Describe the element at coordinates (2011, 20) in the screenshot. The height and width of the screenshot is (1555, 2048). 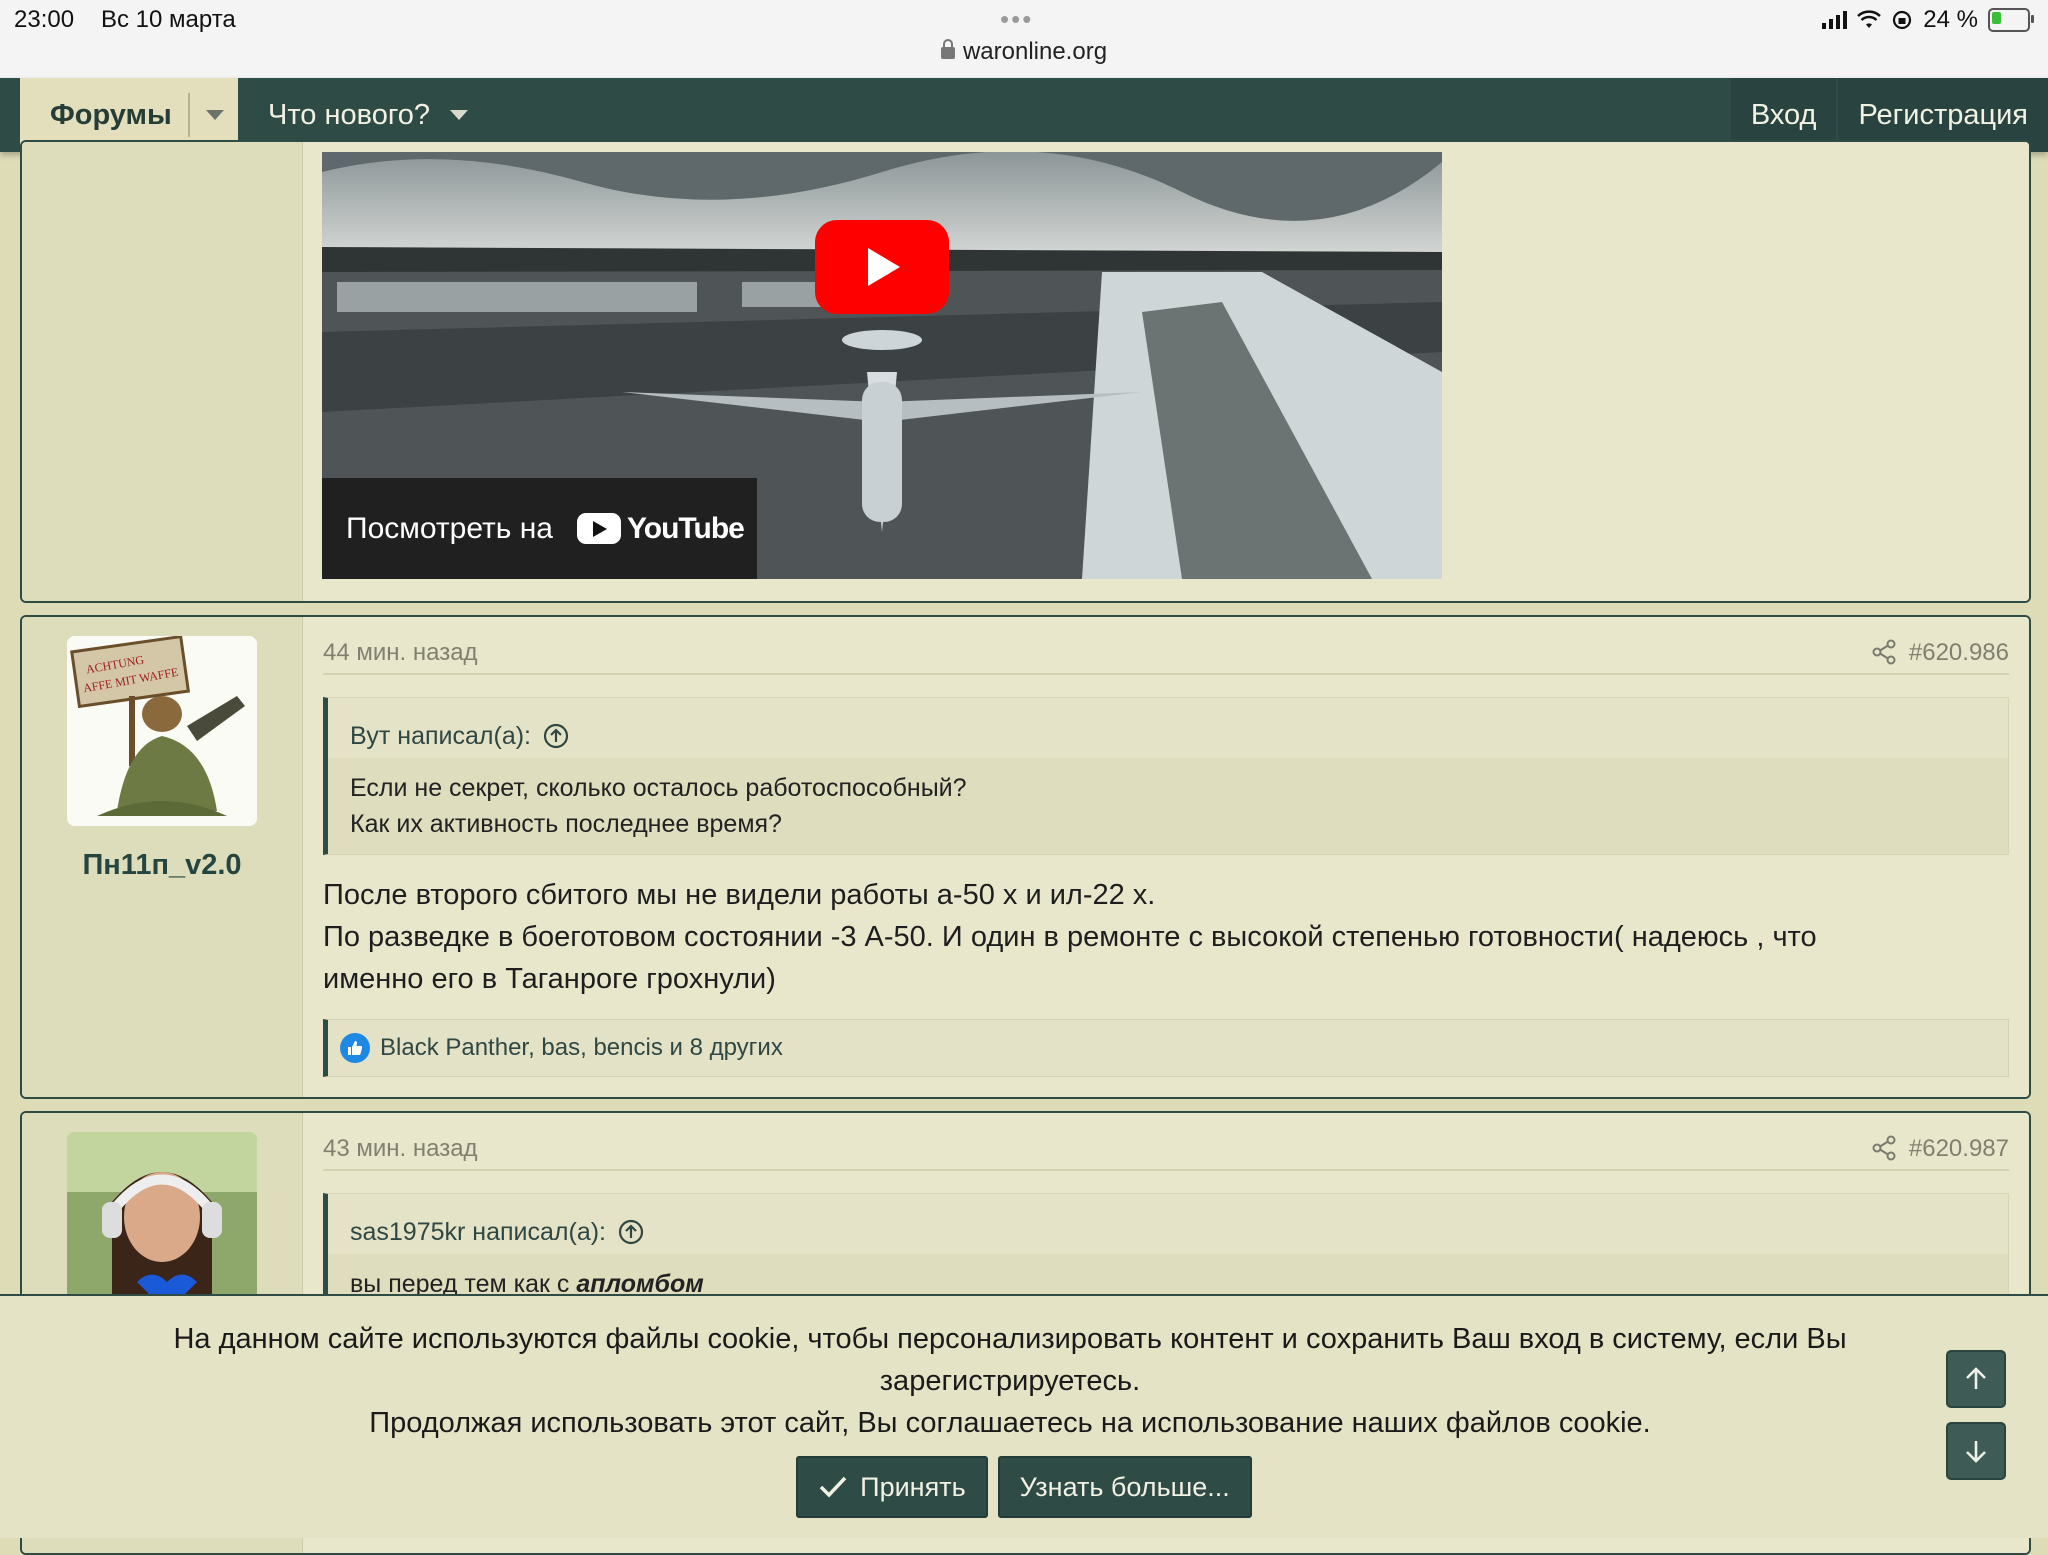
I see `battery-icon` at that location.